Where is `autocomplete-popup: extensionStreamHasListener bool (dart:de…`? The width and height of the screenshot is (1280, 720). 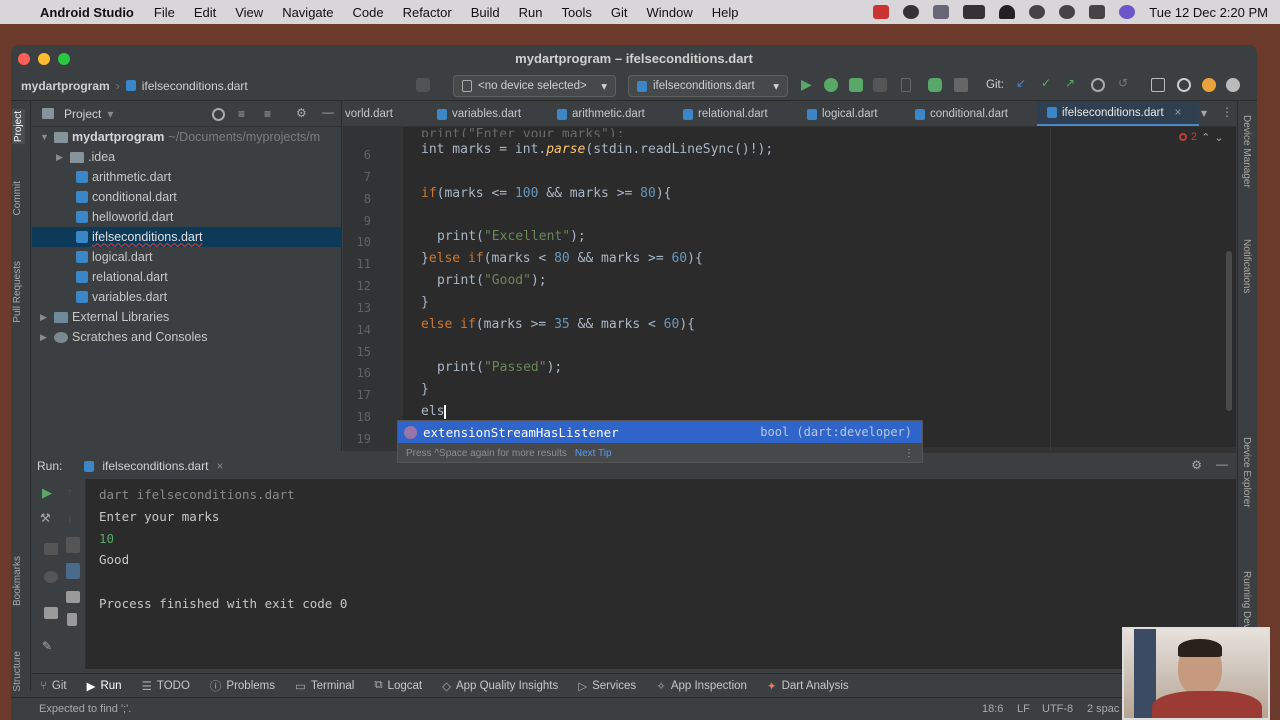
autocomplete-popup: extensionStreamHasListener bool (dart:de… is located at coordinates (660, 441).